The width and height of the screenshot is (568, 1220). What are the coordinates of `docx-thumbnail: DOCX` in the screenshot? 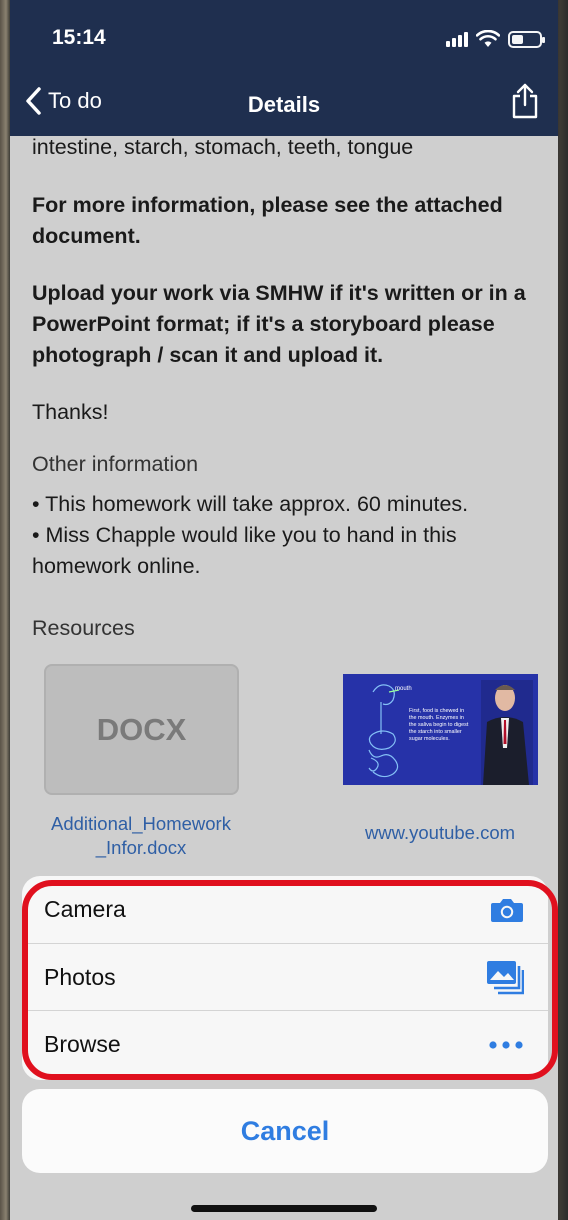 It's located at (141, 729).